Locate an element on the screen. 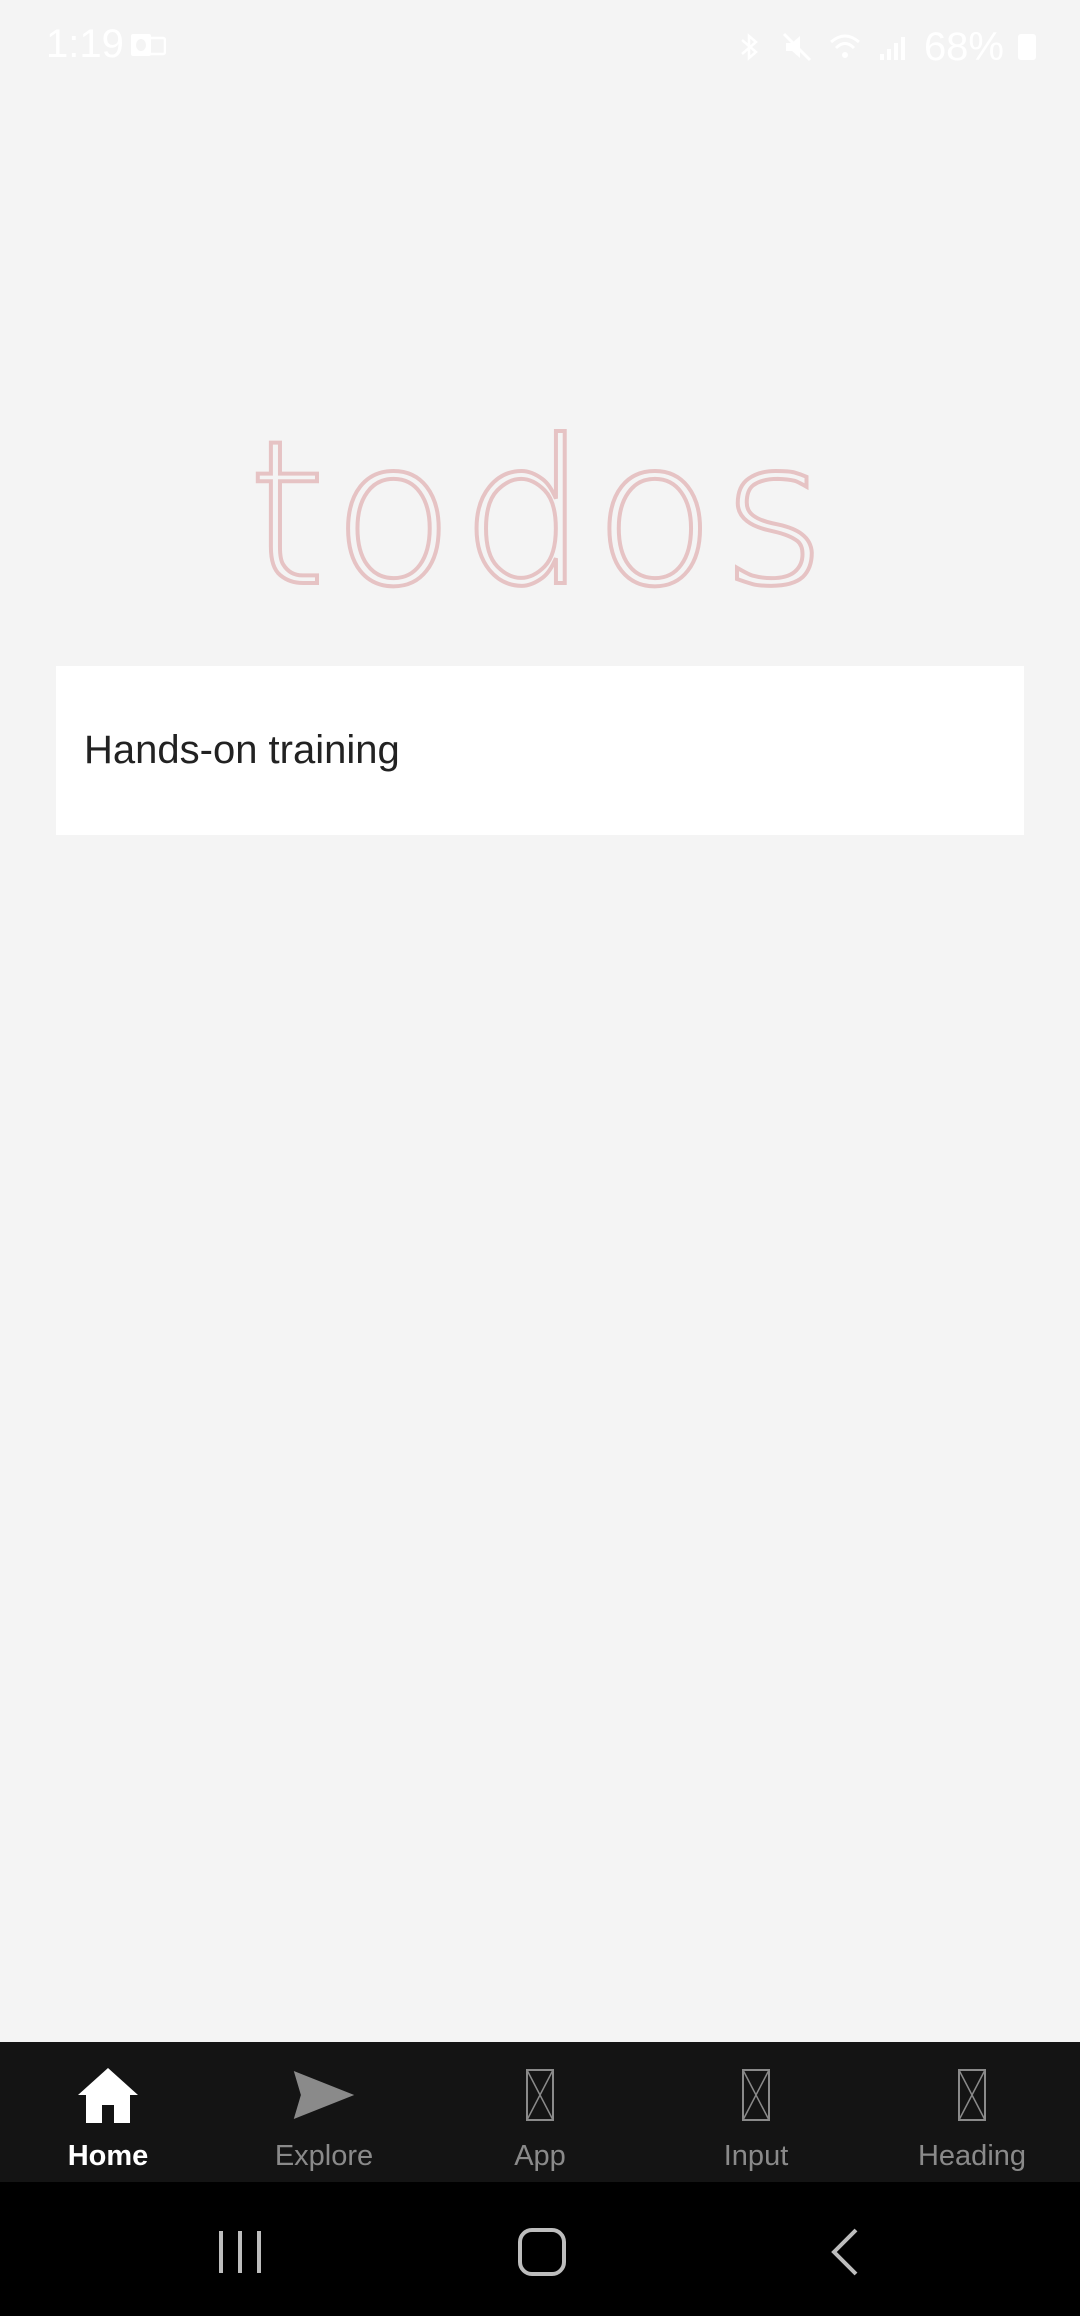 This screenshot has height=2316, width=1080. home-icon is located at coordinates (108, 2095).